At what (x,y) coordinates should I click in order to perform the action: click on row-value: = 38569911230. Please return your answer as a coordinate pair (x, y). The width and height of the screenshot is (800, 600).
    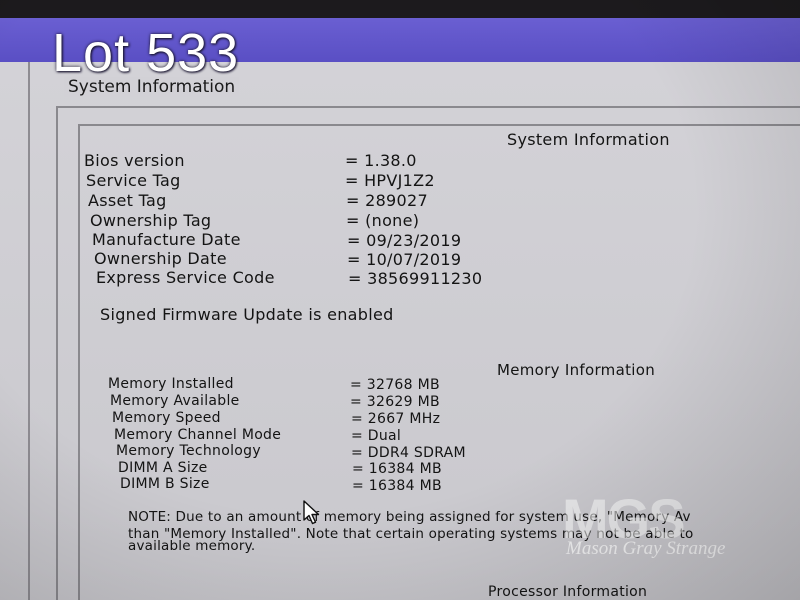
    Looking at the image, I should click on (415, 278).